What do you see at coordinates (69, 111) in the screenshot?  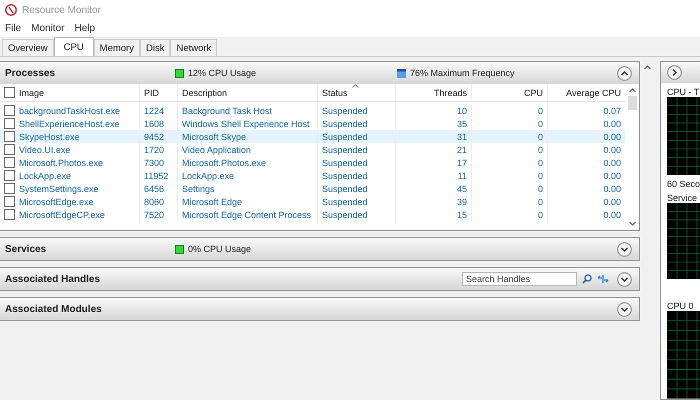 I see `table-cell: backgroundTaskHost.exe` at bounding box center [69, 111].